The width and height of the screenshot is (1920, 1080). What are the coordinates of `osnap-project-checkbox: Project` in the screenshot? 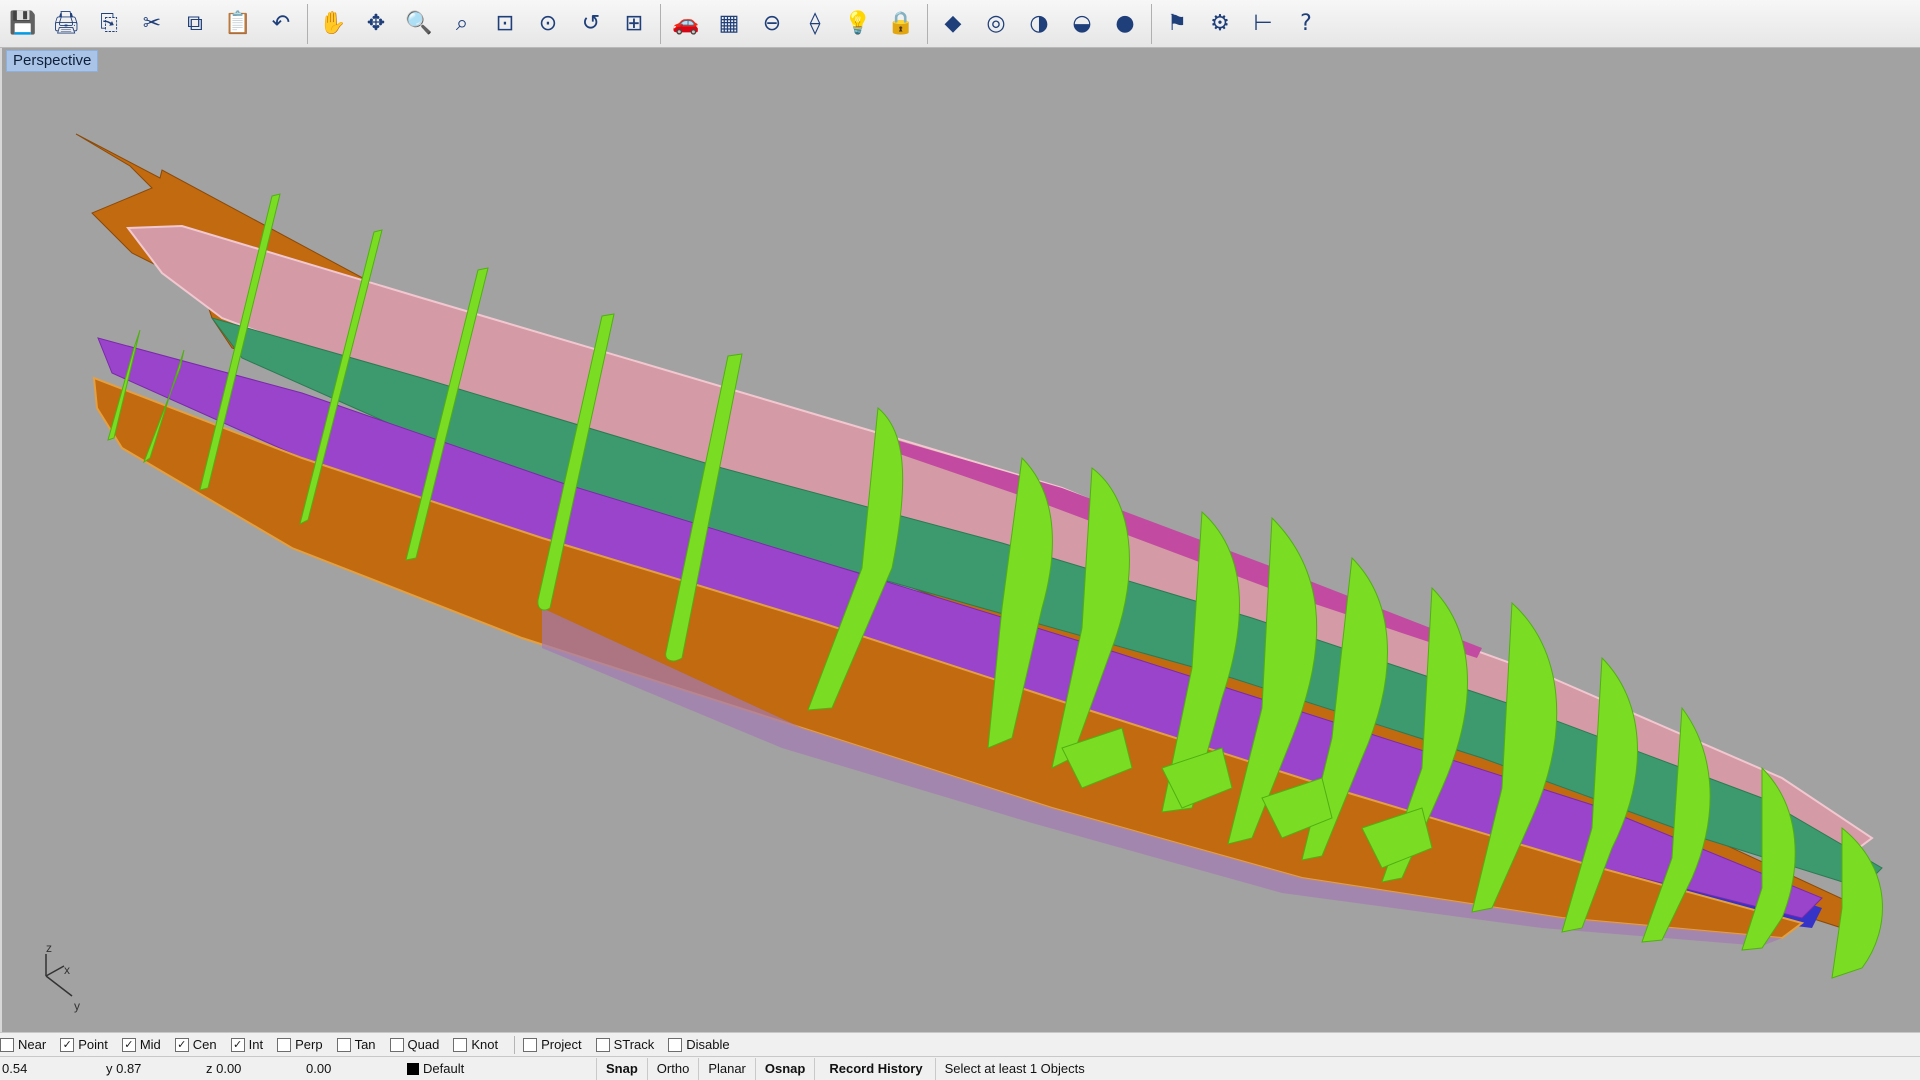 It's located at (552, 1044).